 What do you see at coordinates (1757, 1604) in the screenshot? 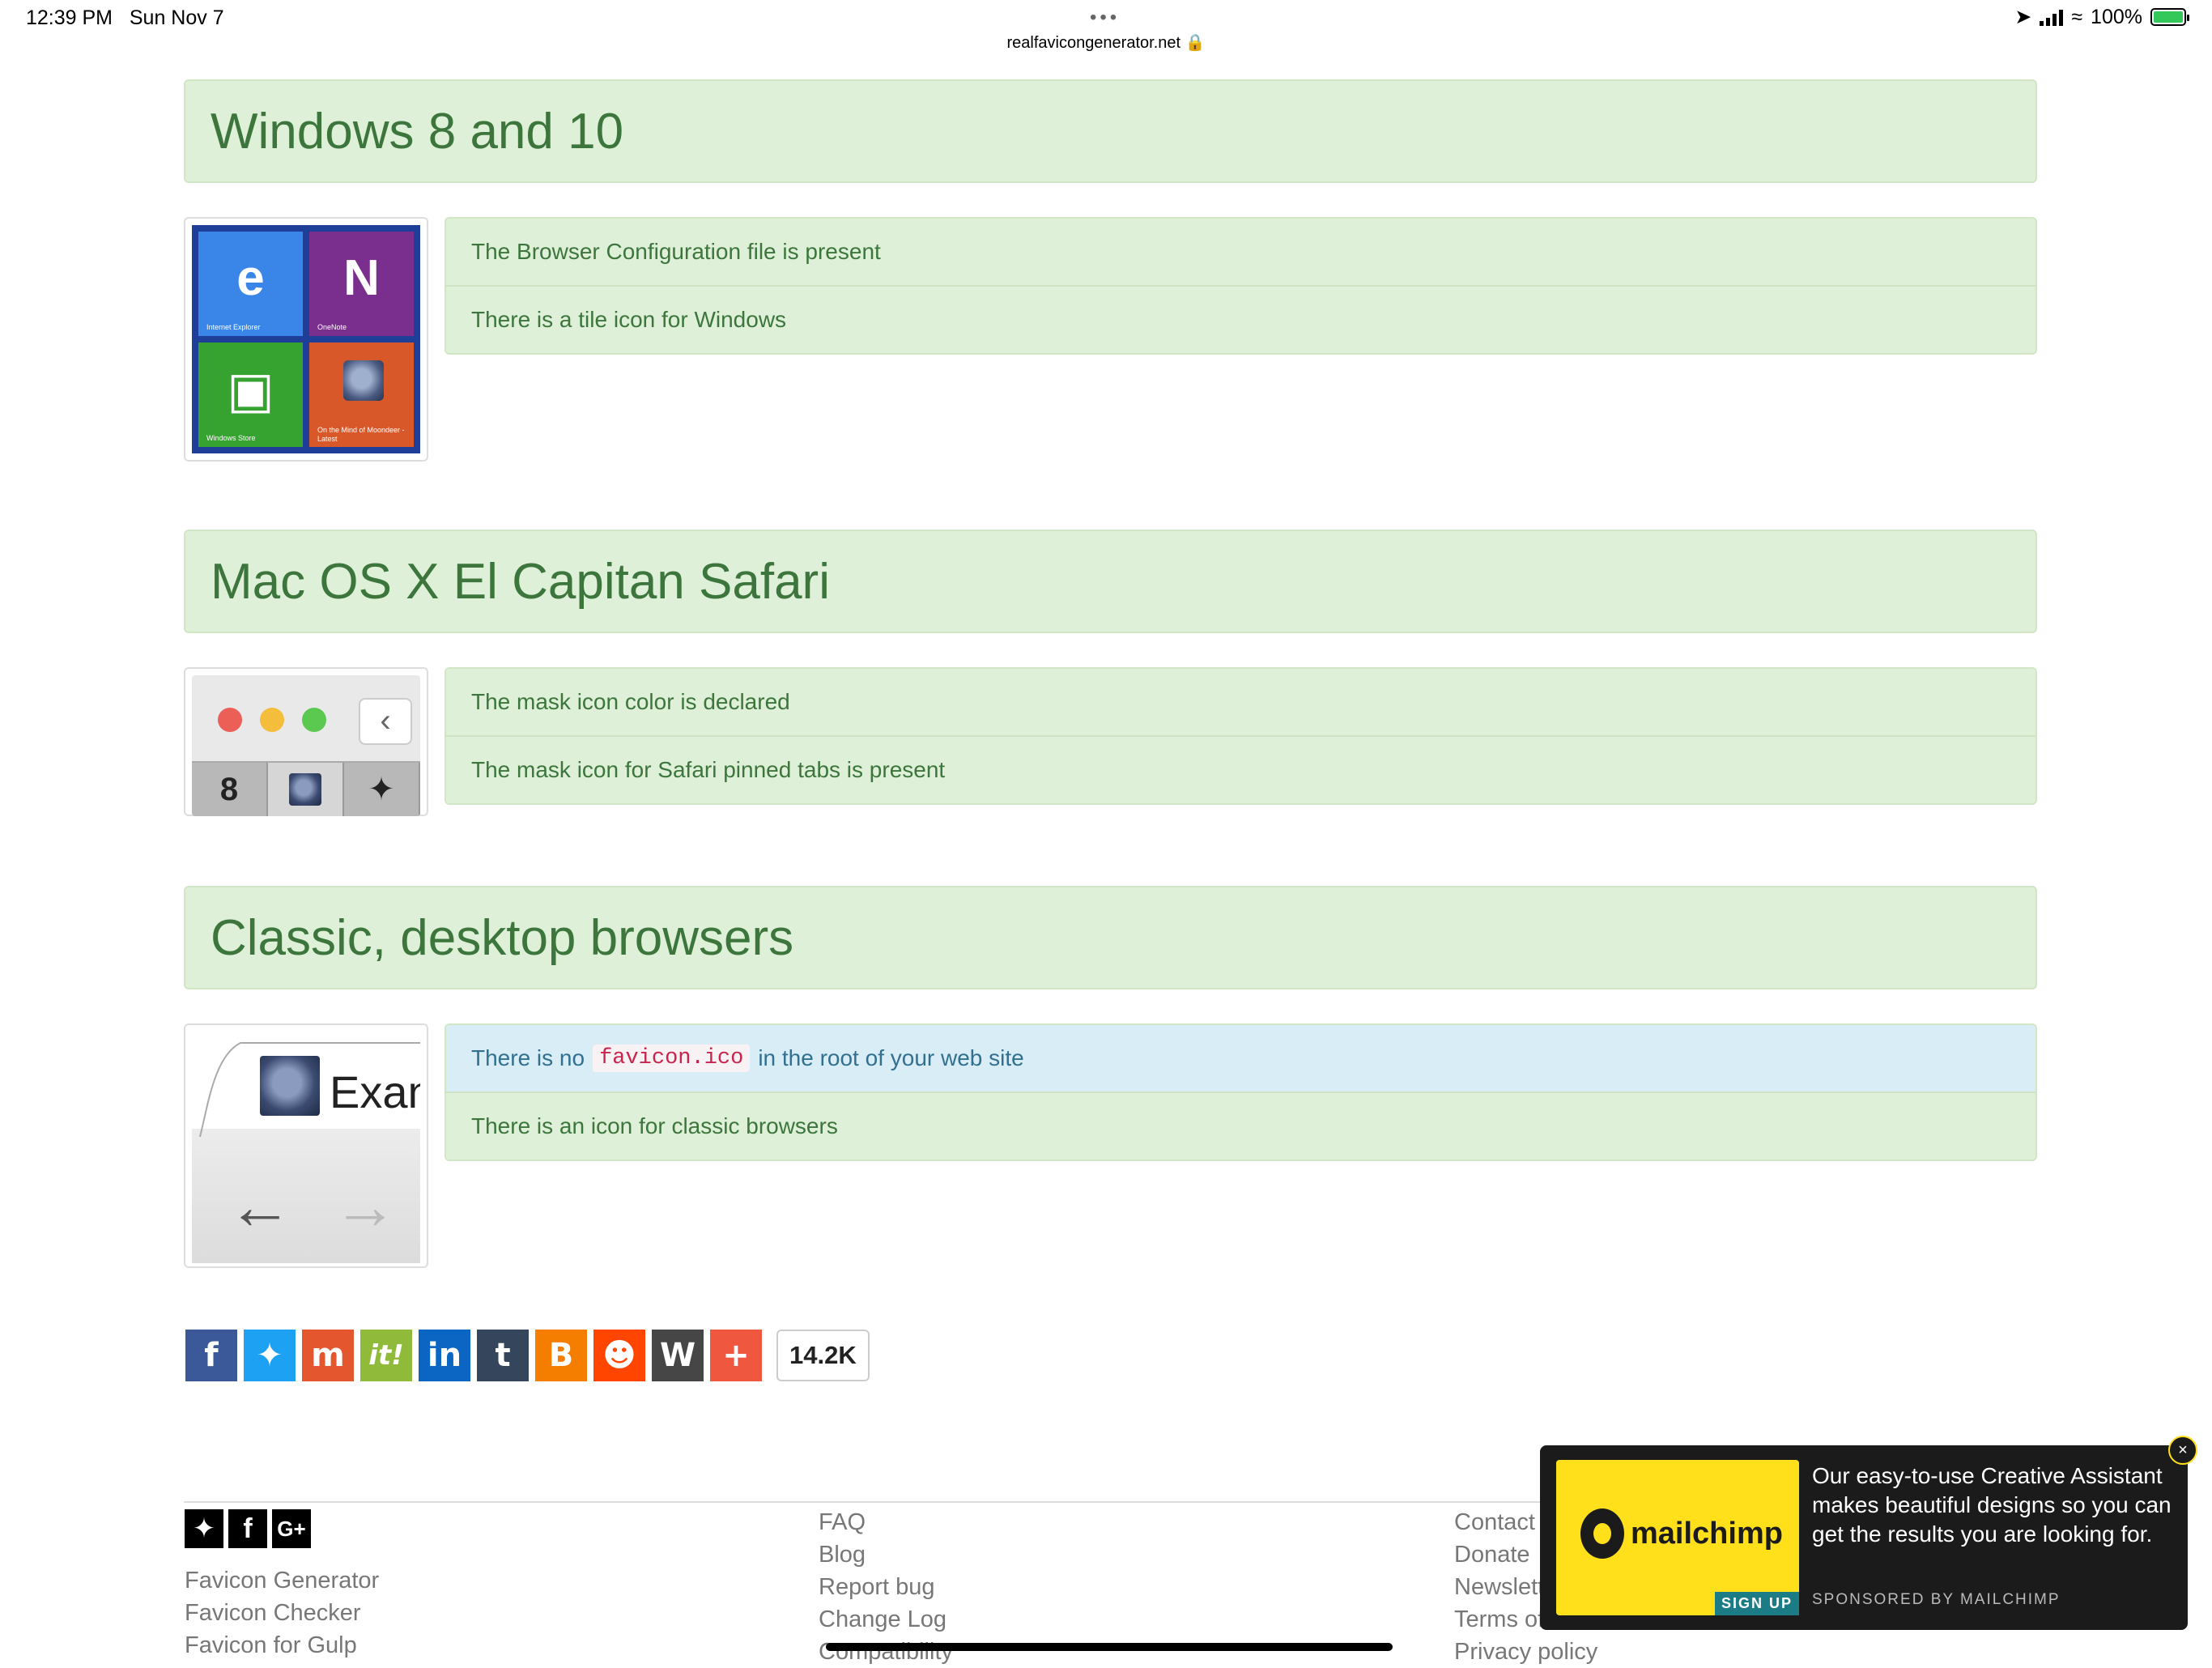
I see `signup-button: SIGN UP` at bounding box center [1757, 1604].